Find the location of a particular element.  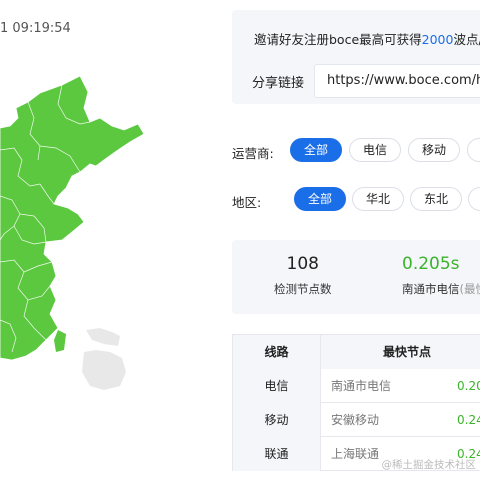

row-time: 0.24 is located at coordinates (468, 420).